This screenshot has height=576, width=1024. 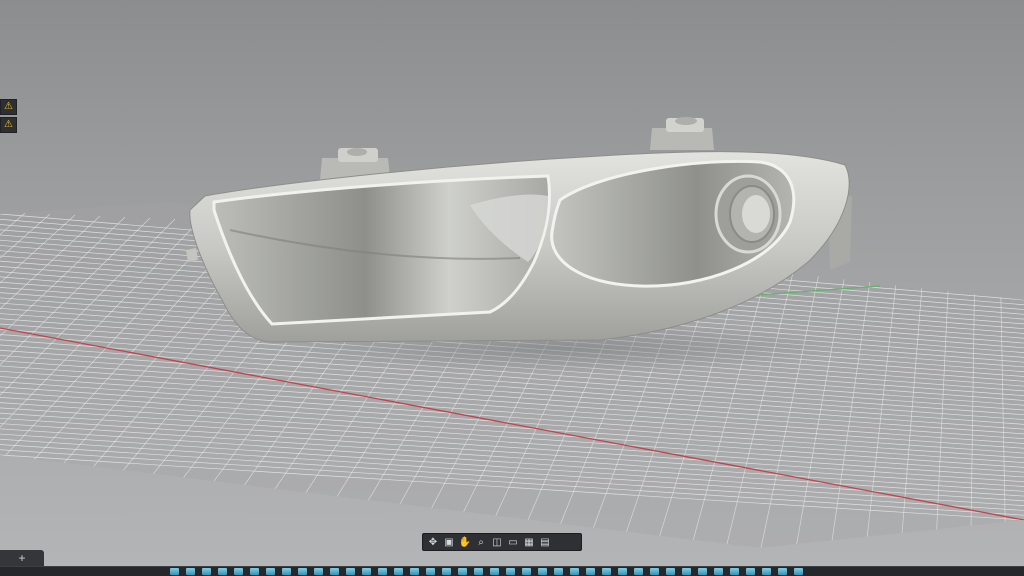 I want to click on camera-icon: ▣, so click(x=449, y=542).